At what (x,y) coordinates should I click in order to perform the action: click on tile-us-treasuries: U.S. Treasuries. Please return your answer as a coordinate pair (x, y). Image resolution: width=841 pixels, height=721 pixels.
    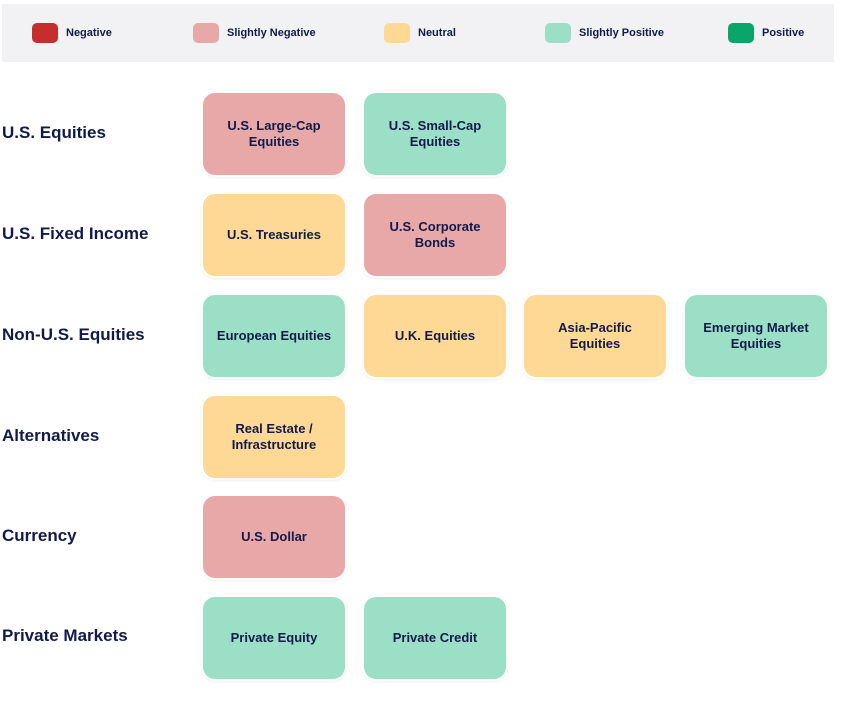
    Looking at the image, I should click on (274, 235).